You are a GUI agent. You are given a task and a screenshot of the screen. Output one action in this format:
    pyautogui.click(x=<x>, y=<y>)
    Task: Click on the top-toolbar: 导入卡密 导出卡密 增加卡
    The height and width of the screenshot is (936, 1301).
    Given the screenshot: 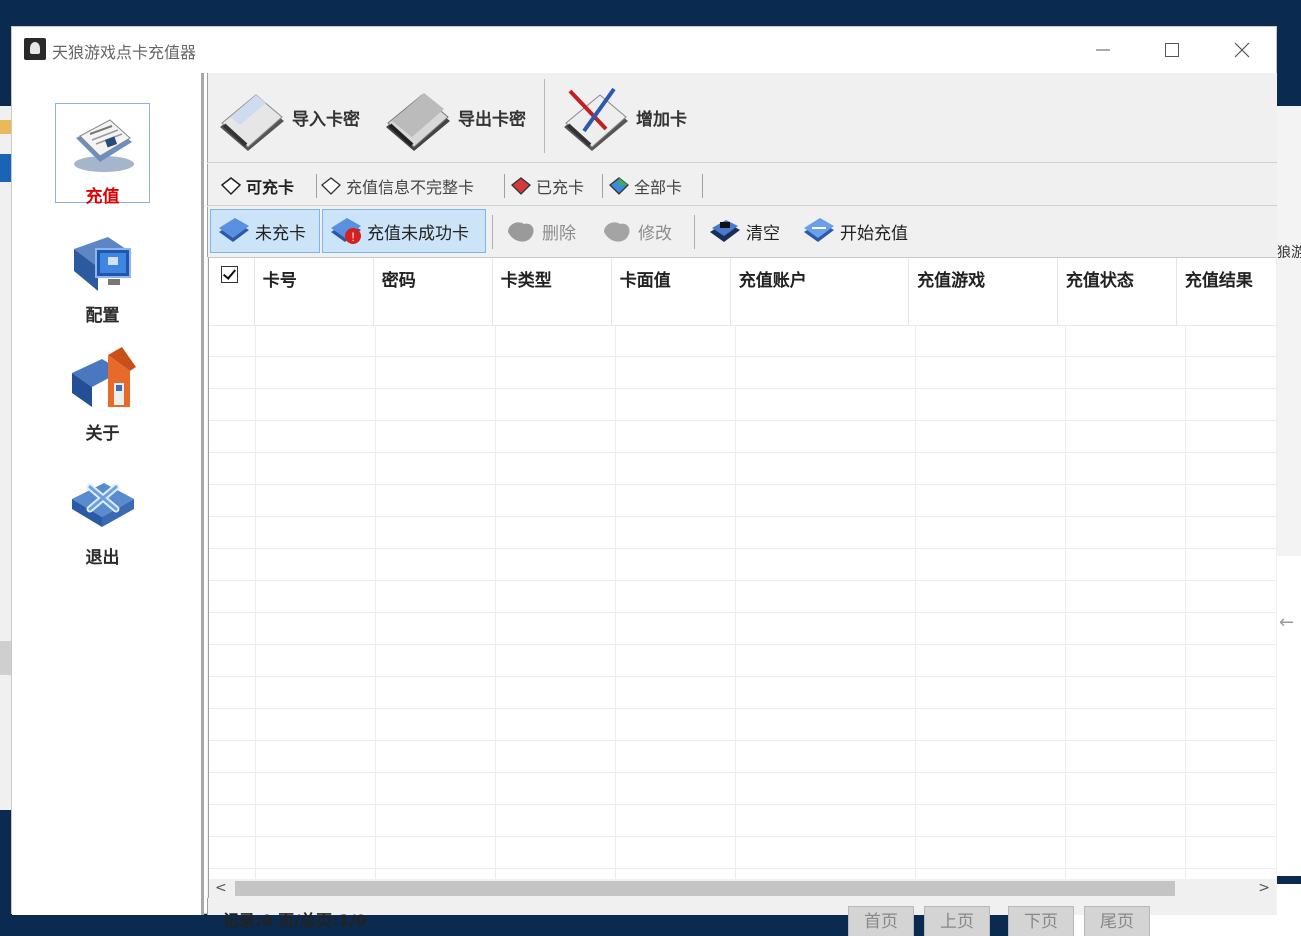 What is the action you would take?
    pyautogui.click(x=742, y=118)
    